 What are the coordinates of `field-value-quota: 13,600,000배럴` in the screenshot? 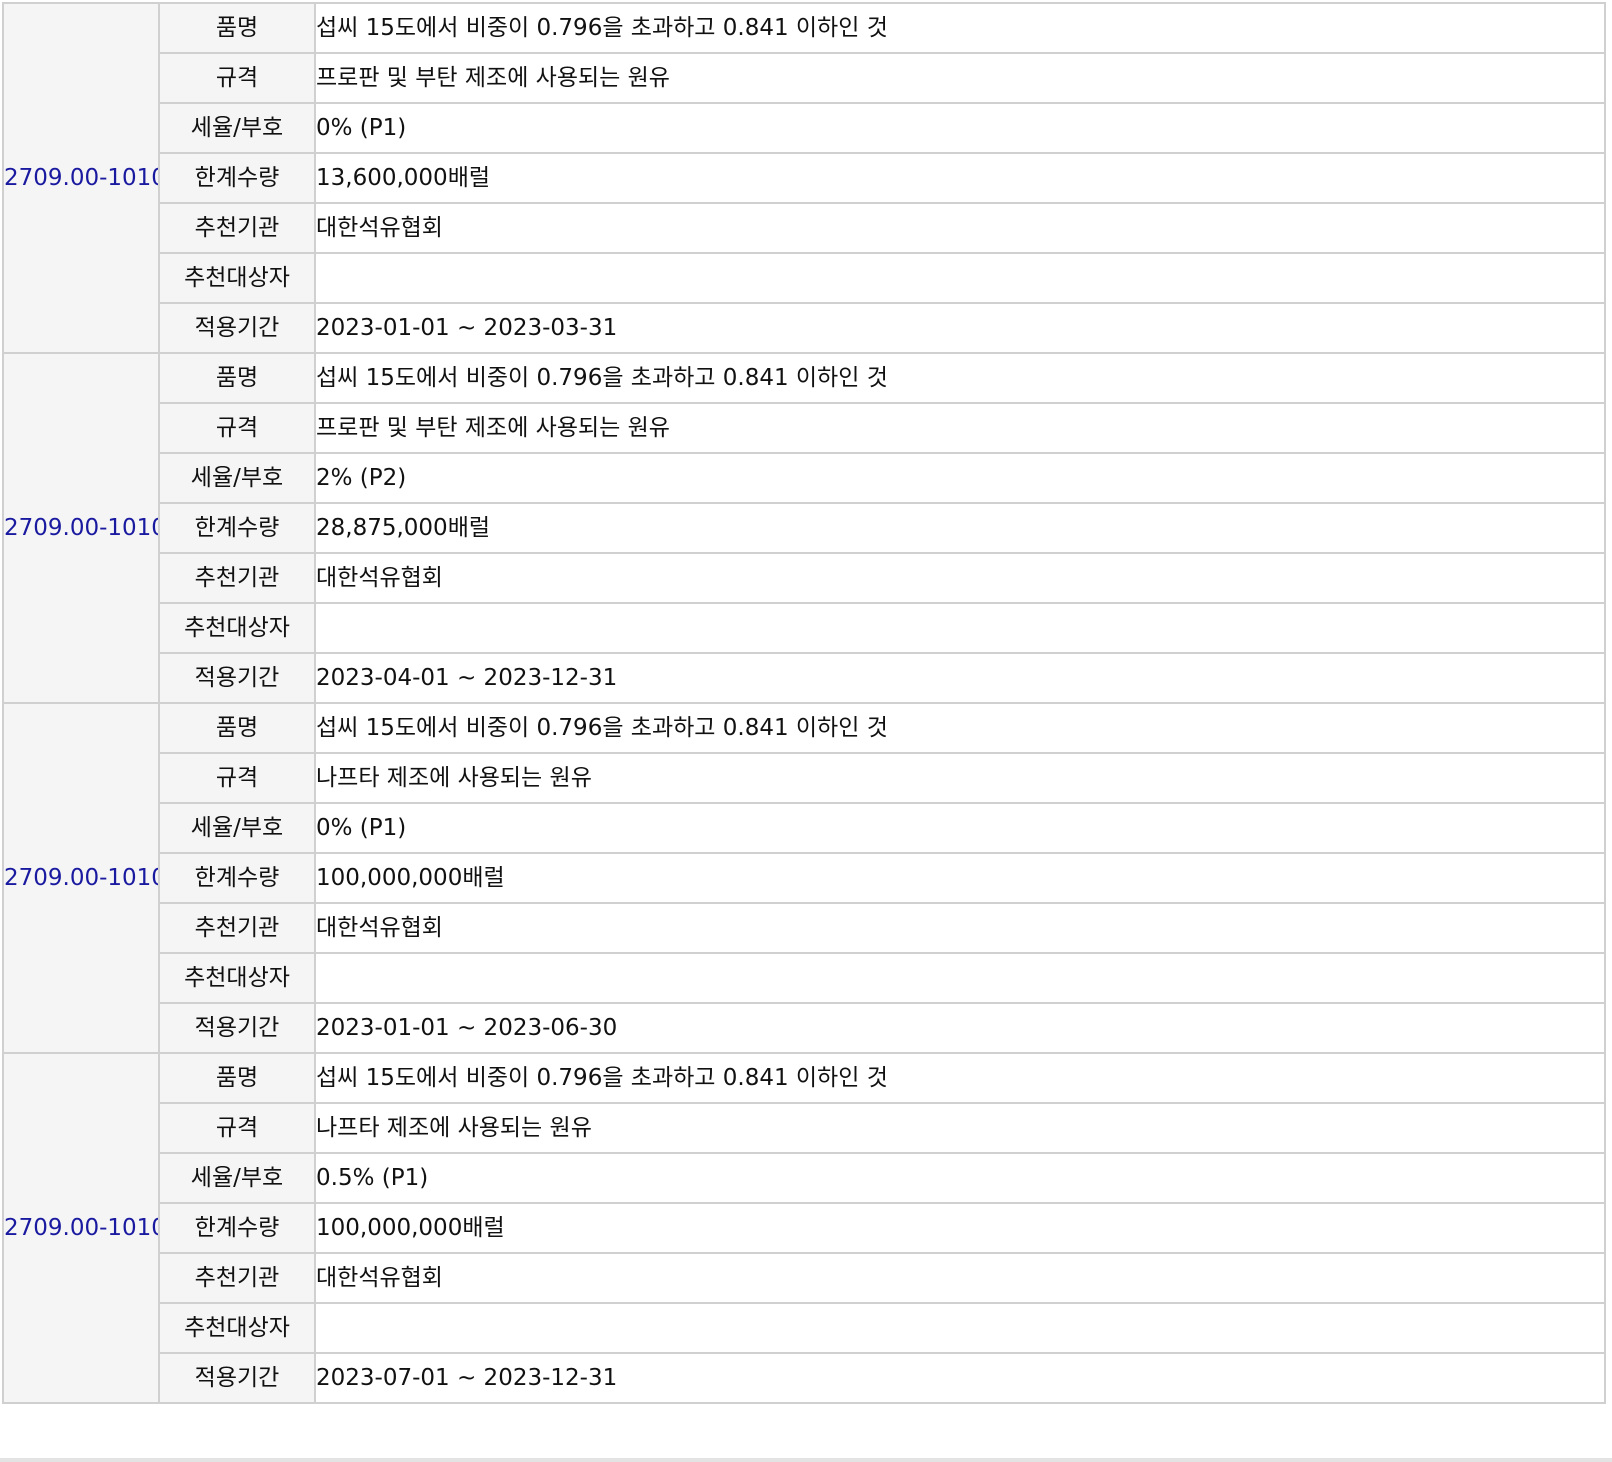 It's located at (960, 178).